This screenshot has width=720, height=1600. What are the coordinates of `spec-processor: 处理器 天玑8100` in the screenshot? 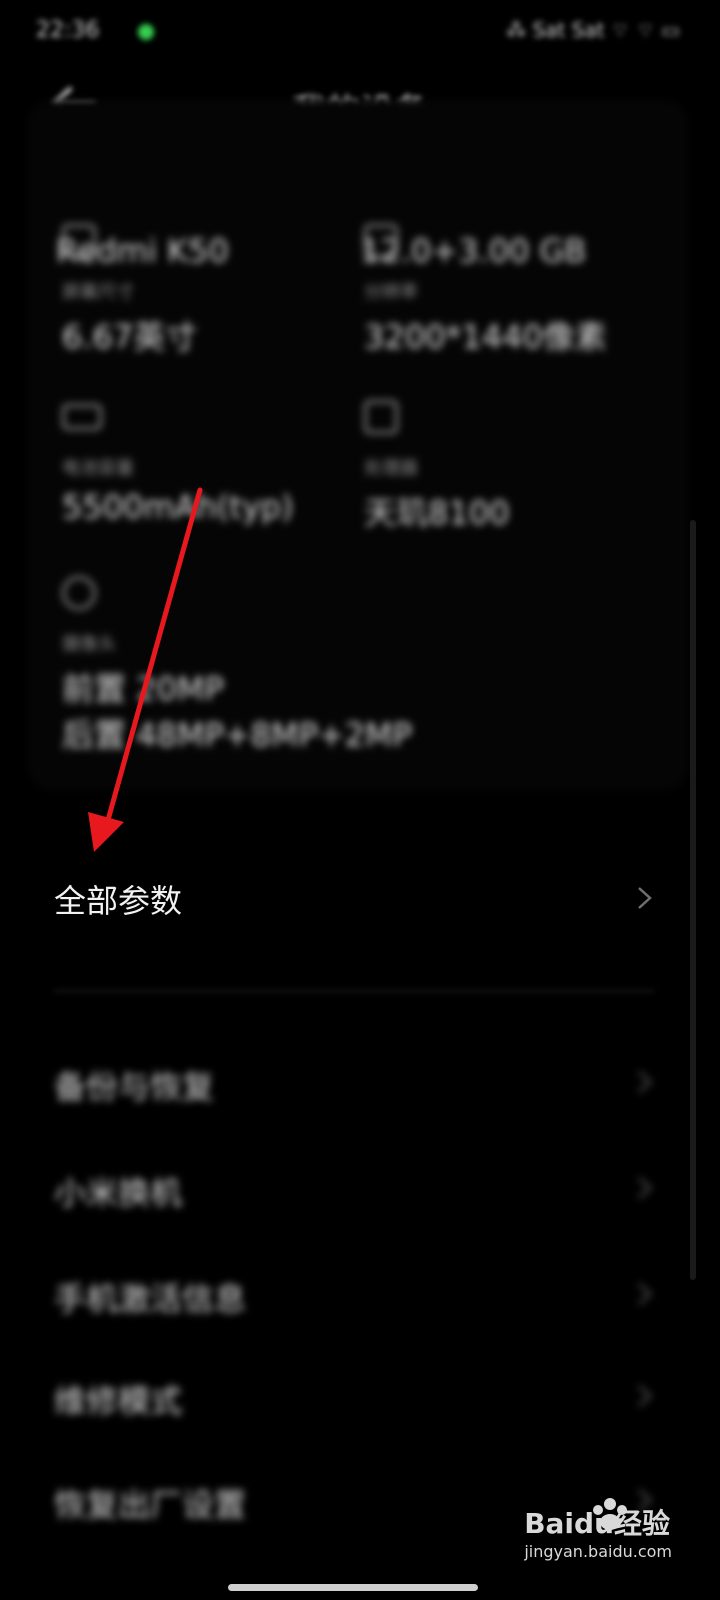 It's located at (436, 466).